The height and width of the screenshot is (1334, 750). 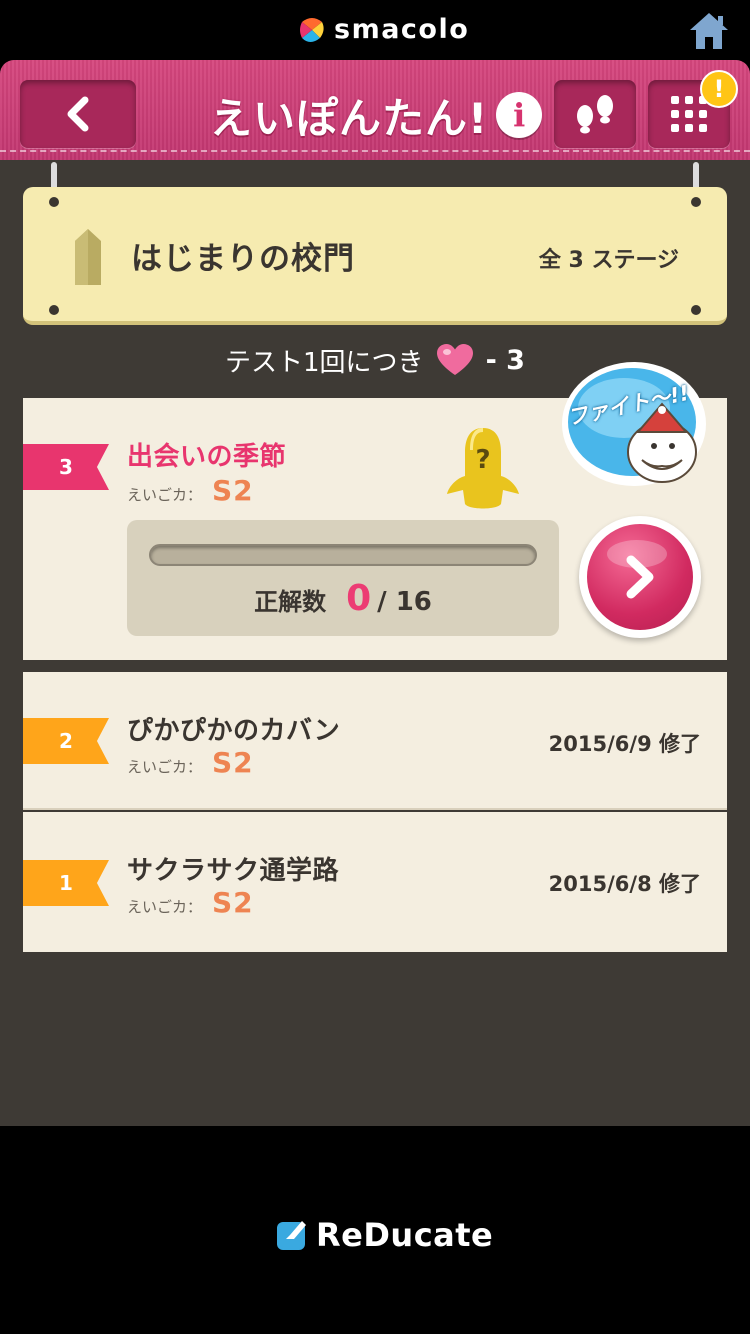 I want to click on lesson-card-completed: 1 サクラサク通学路 えいごカ： S2 2015/6/8 修了, so click(x=375, y=882).